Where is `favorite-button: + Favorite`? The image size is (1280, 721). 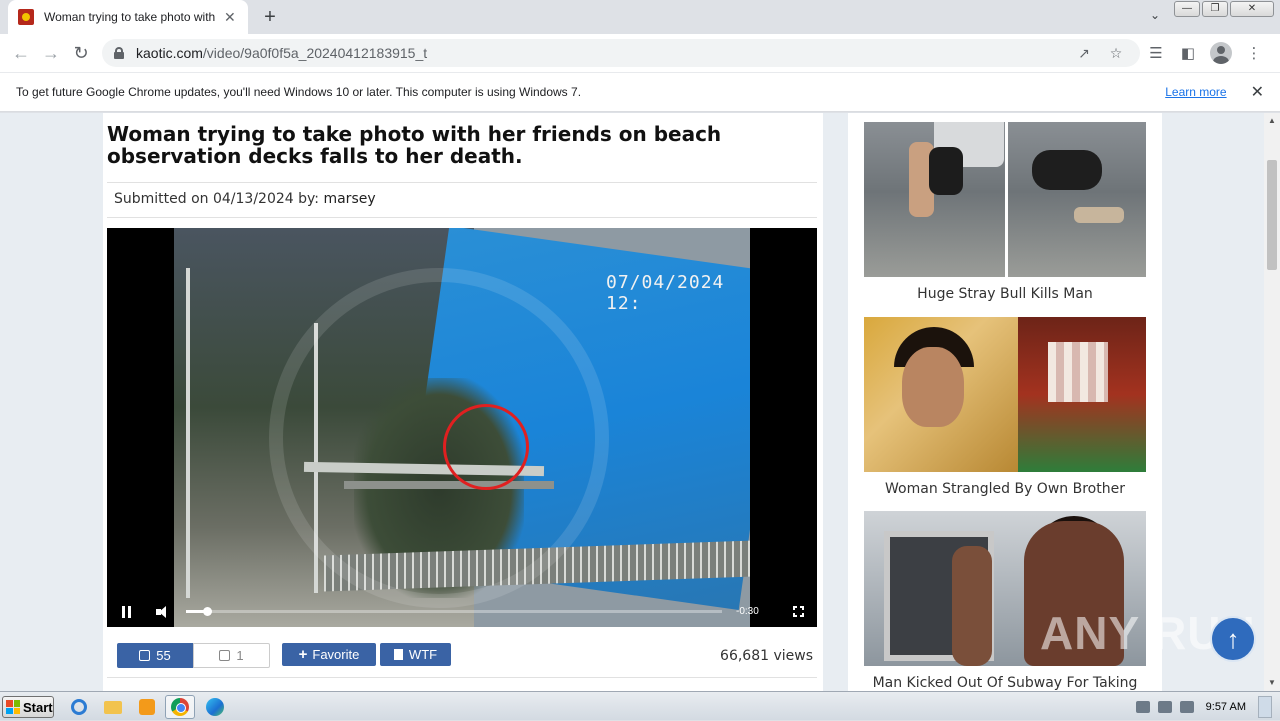
favorite-button: + Favorite is located at coordinates (329, 654).